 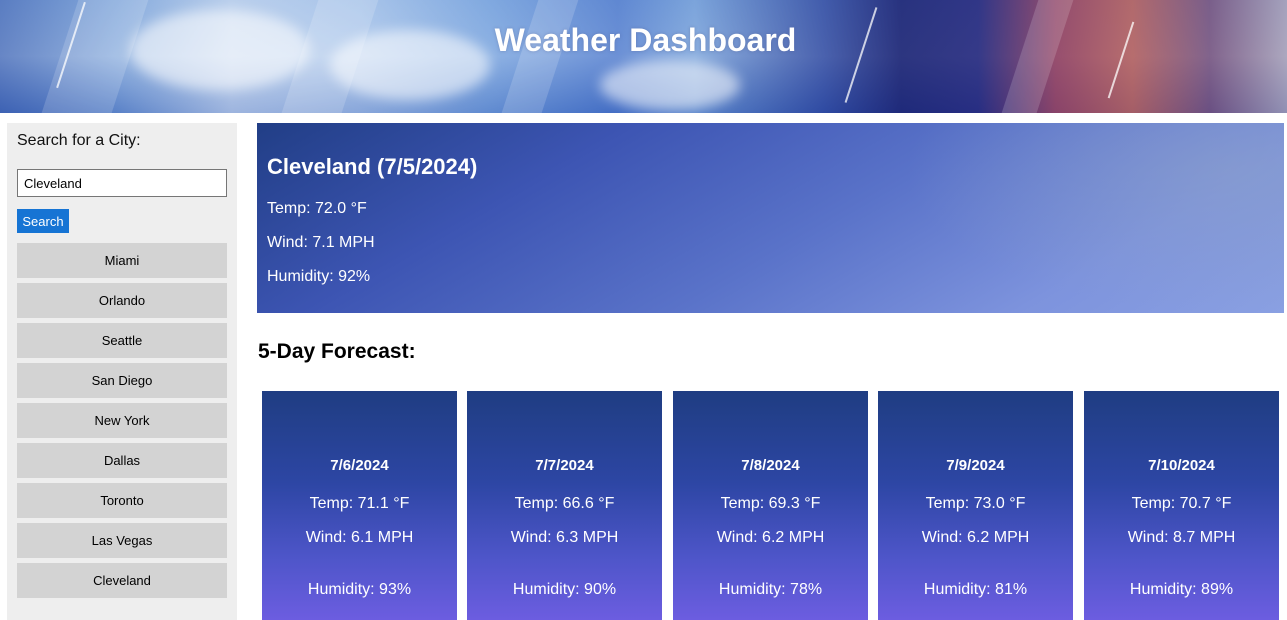 I want to click on current-temp: Temp: 72.0 °F, so click(x=317, y=208).